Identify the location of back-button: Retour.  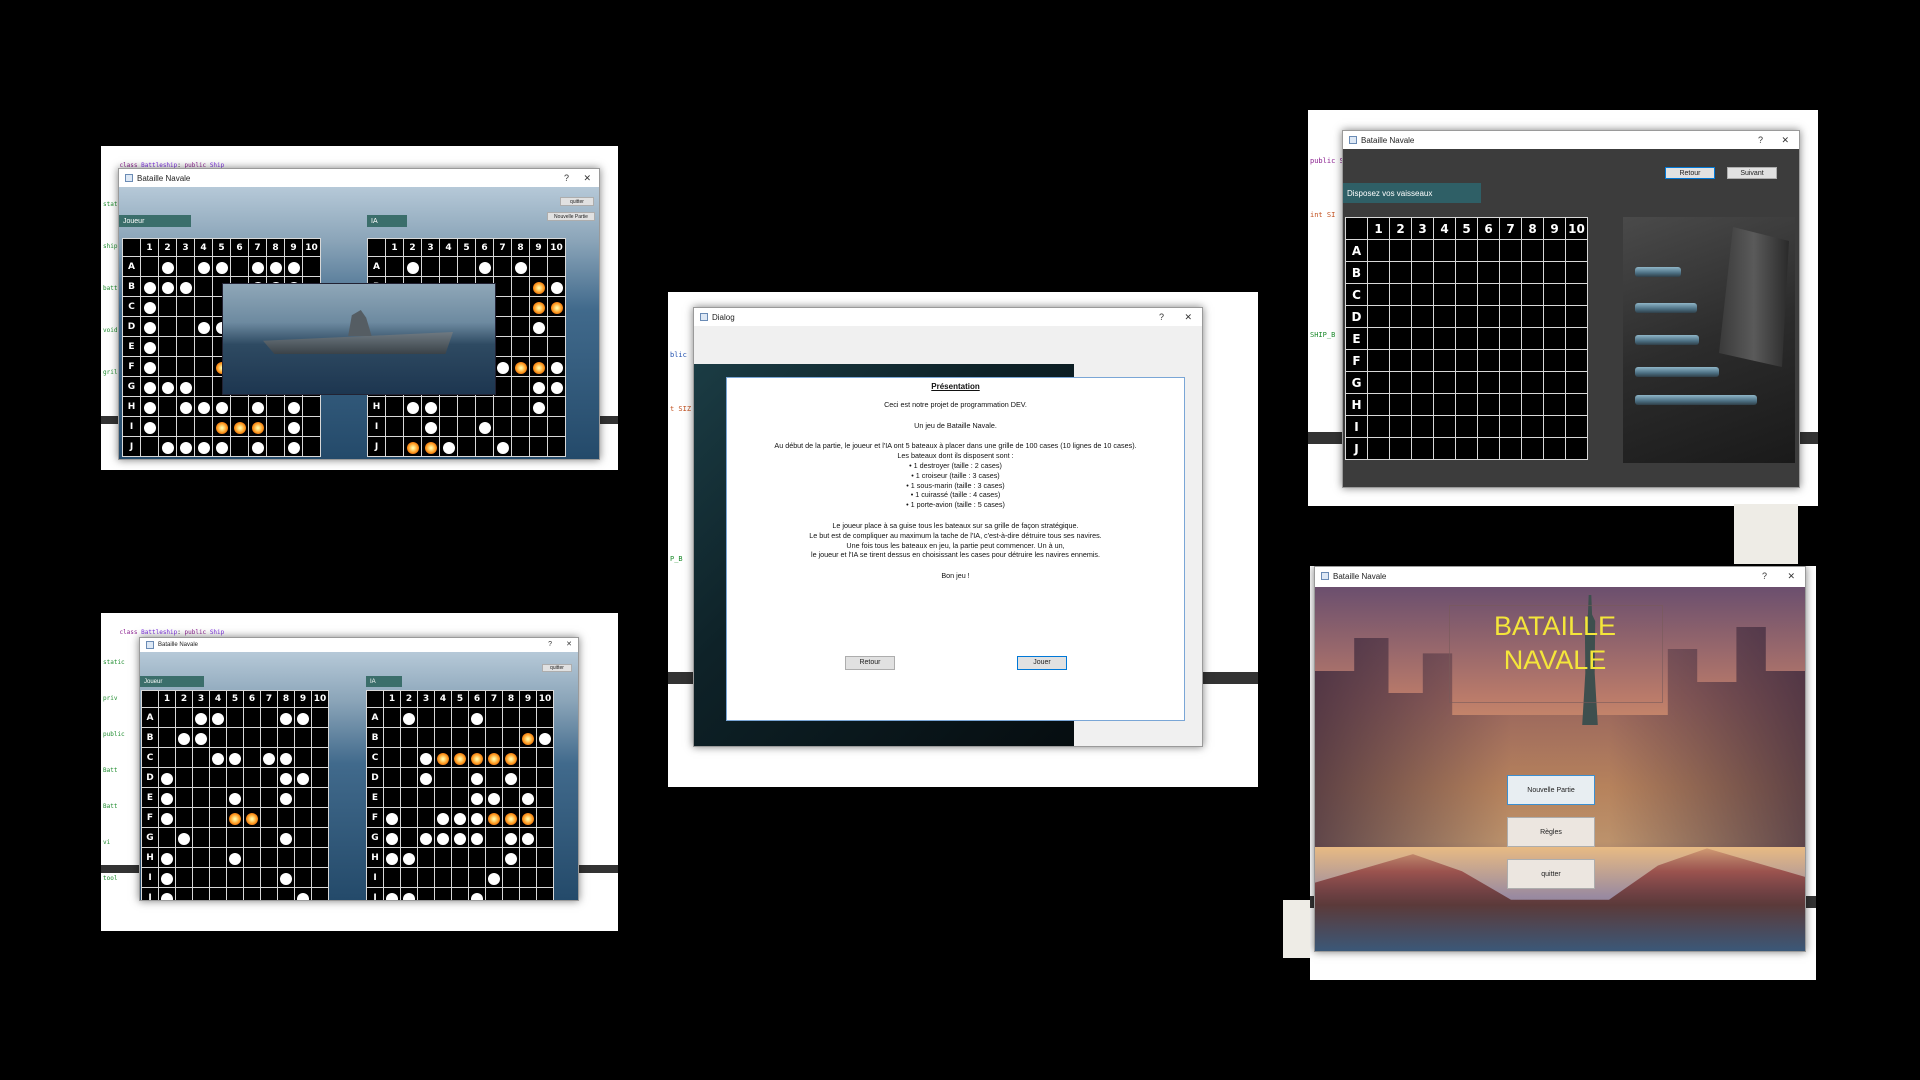
(870, 663).